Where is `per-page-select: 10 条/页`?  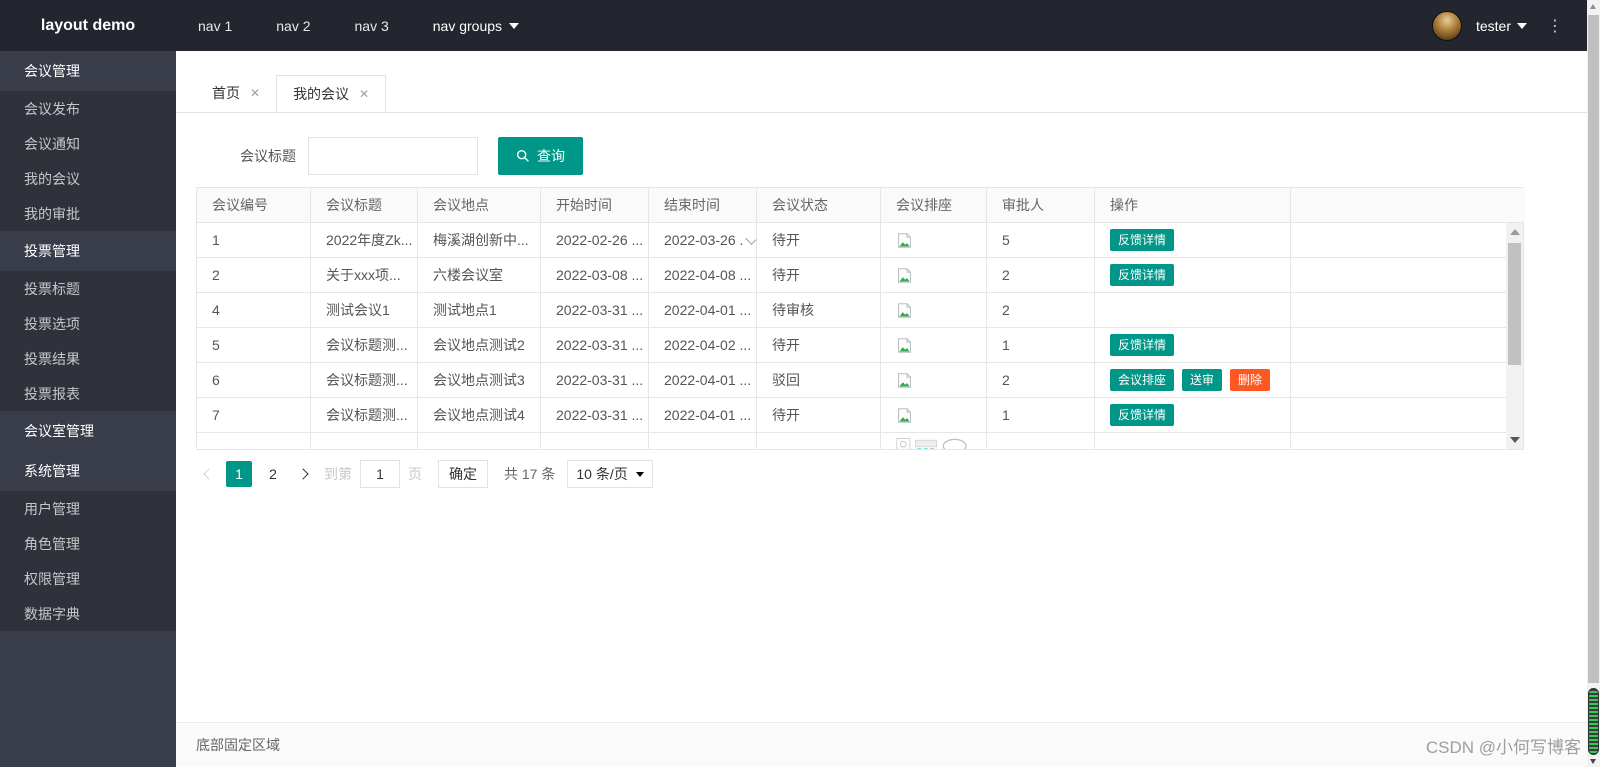 per-page-select: 10 条/页 is located at coordinates (610, 474).